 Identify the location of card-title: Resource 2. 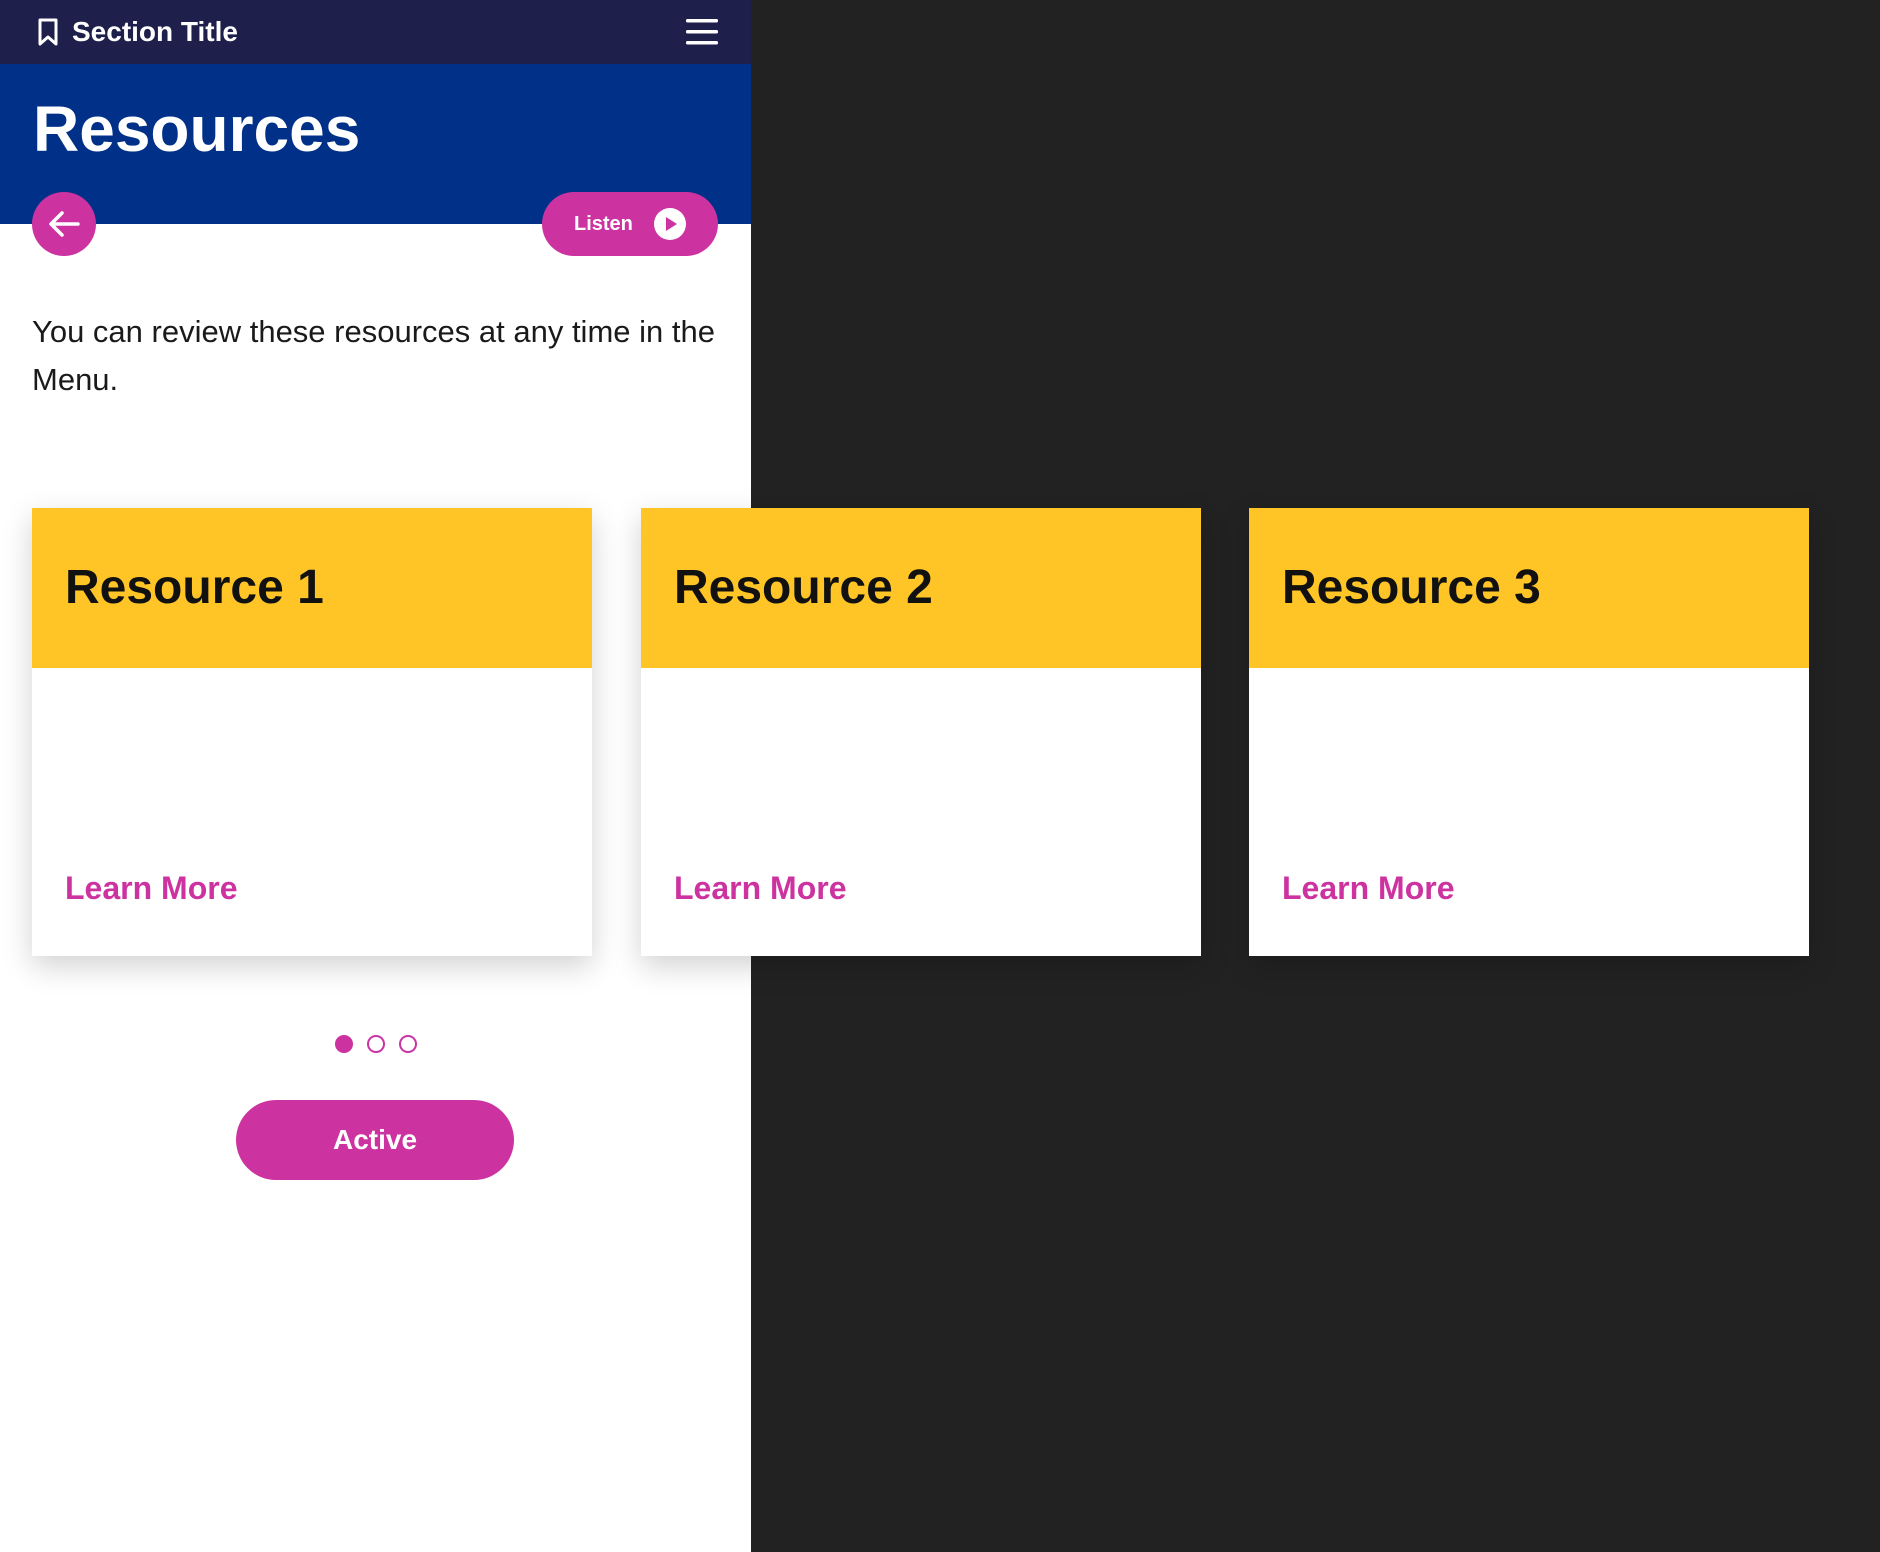
(803, 587).